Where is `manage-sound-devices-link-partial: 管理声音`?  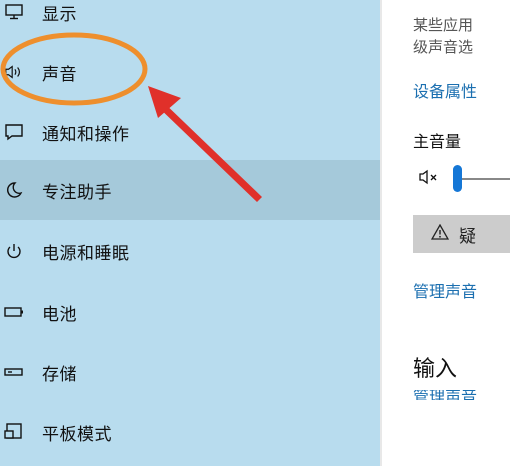 manage-sound-devices-link-partial: 管理声音 is located at coordinates (445, 395).